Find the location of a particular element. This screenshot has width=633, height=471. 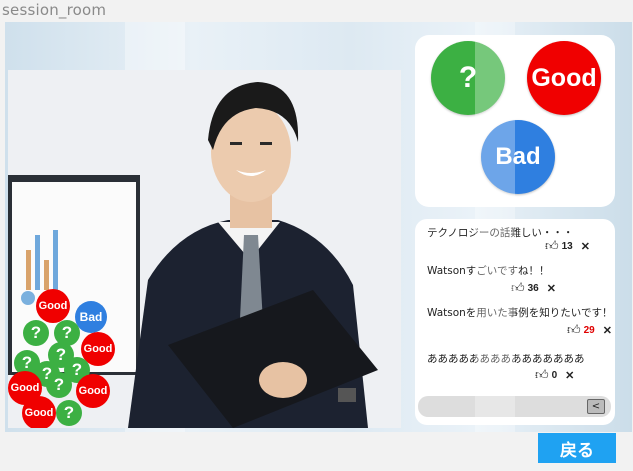

like-count: 36 is located at coordinates (533, 288).